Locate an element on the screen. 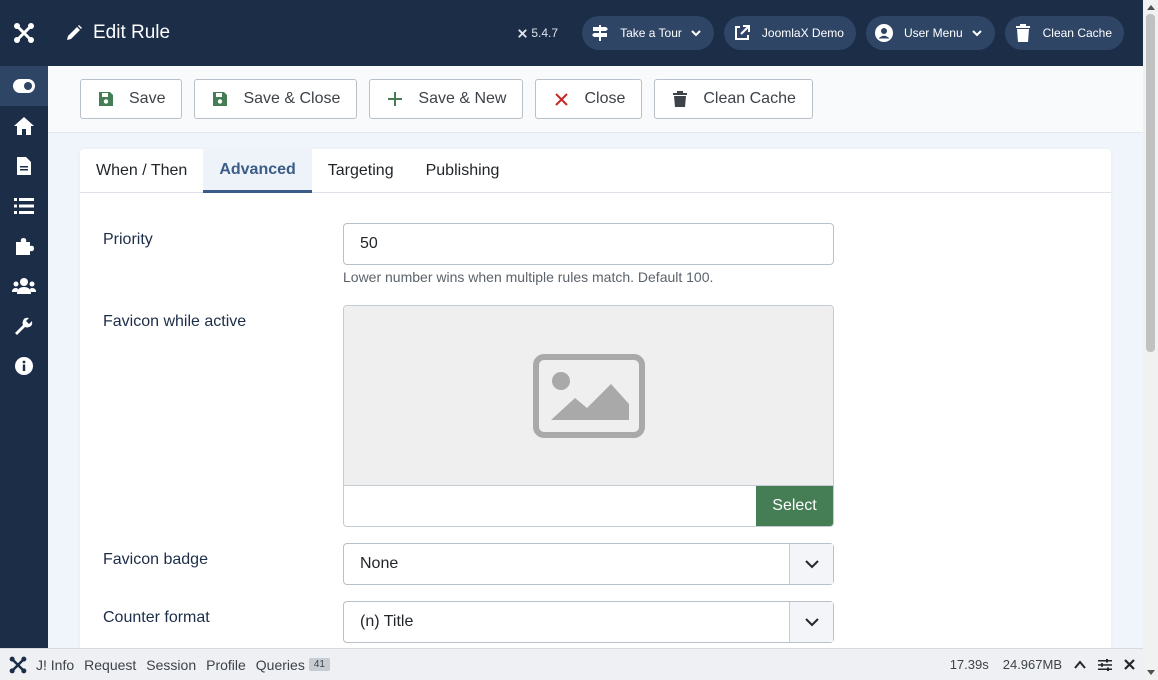 This screenshot has height=680, width=1158. sidebar-item-content is located at coordinates (24, 166).